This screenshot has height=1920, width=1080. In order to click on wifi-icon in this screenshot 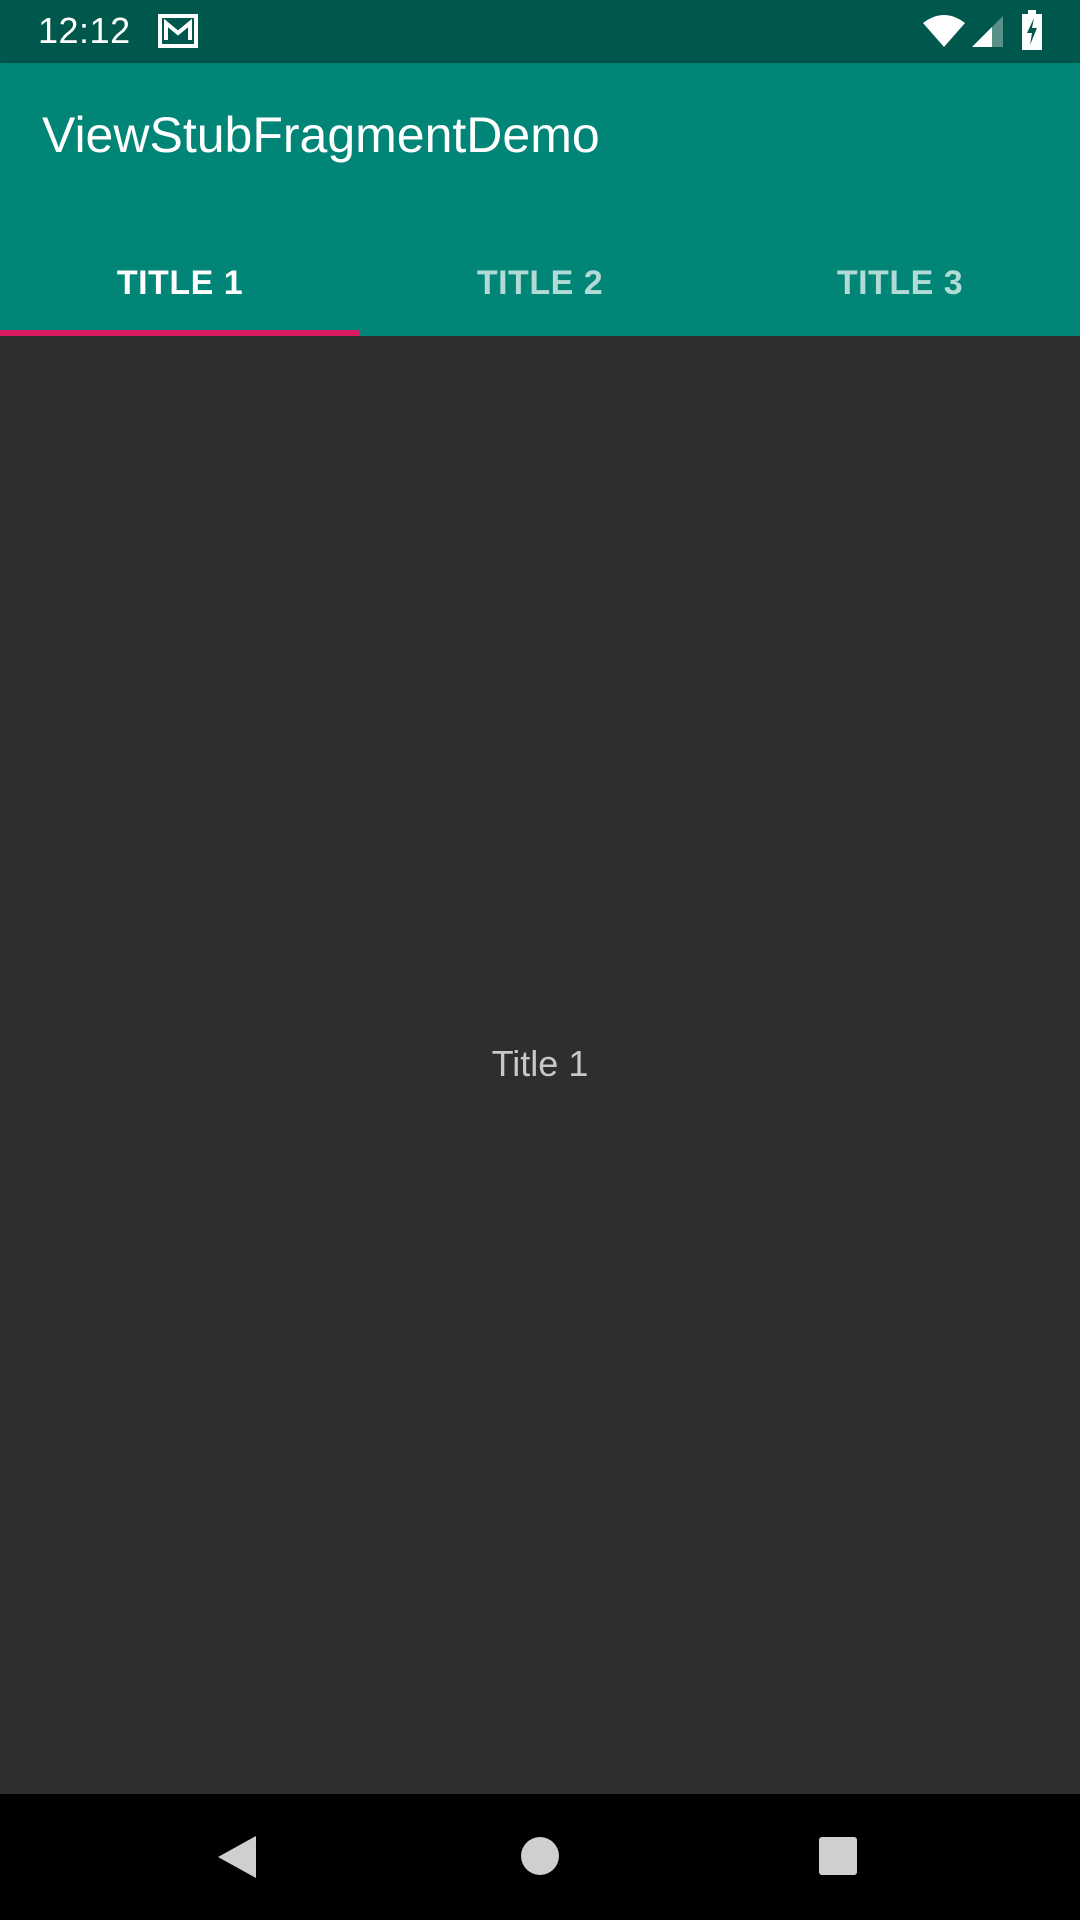, I will do `click(944, 31)`.